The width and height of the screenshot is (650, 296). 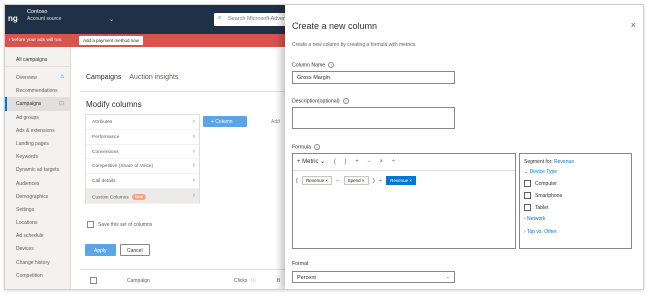 What do you see at coordinates (536, 207) in the screenshot?
I see `segment-option-tablet: Tablet` at bounding box center [536, 207].